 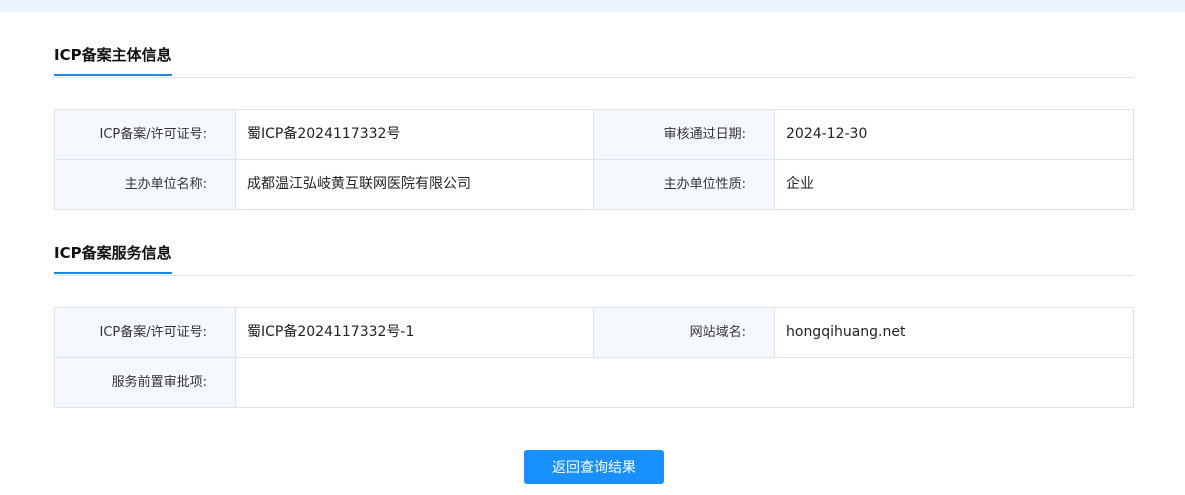 What do you see at coordinates (800, 184) in the screenshot?
I see `organizer-type-value: 企业` at bounding box center [800, 184].